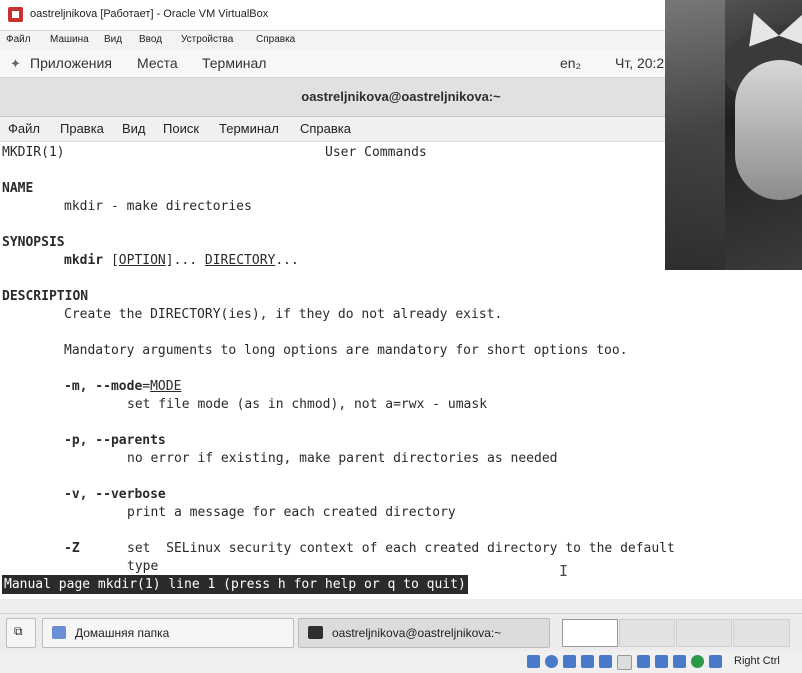  Describe the element at coordinates (325, 128) in the screenshot. I see `term-menu-help: Справка` at that location.